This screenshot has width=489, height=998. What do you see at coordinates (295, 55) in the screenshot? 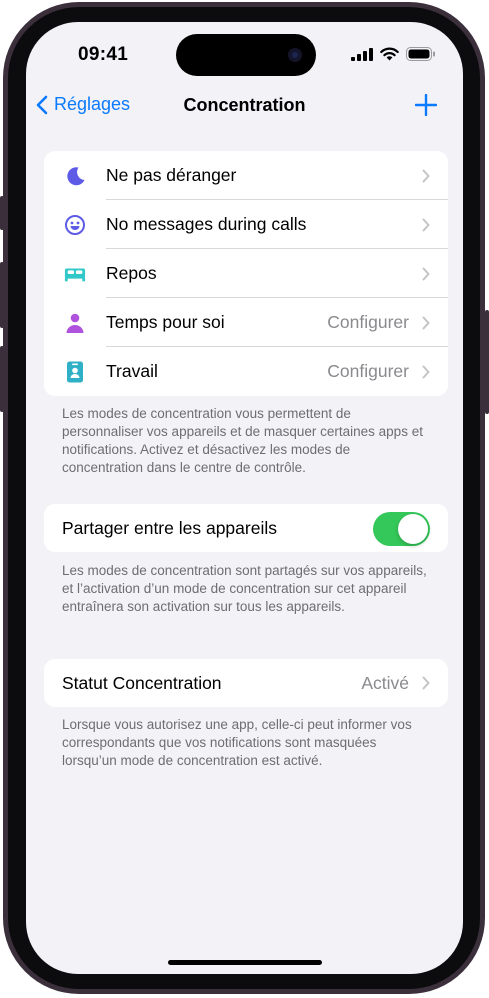
I see `camera-icon` at bounding box center [295, 55].